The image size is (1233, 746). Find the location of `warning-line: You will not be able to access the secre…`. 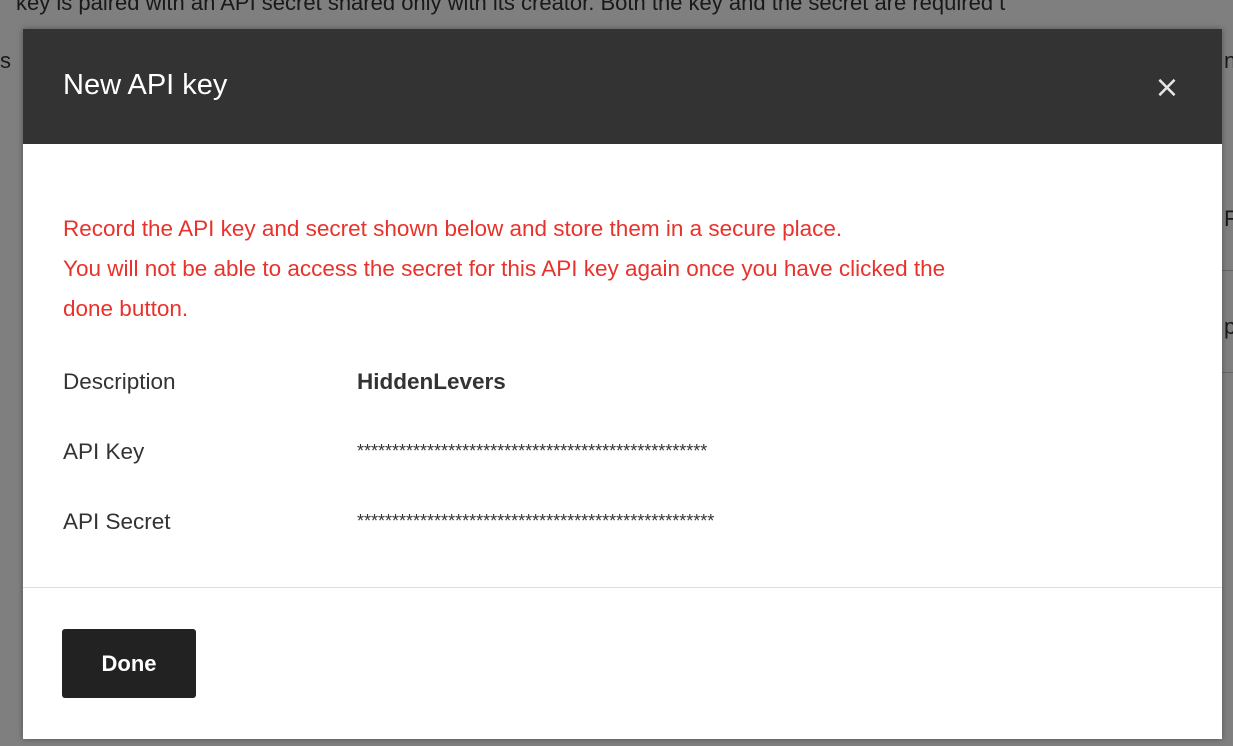

warning-line: You will not be able to access the secre… is located at coordinates (504, 268).